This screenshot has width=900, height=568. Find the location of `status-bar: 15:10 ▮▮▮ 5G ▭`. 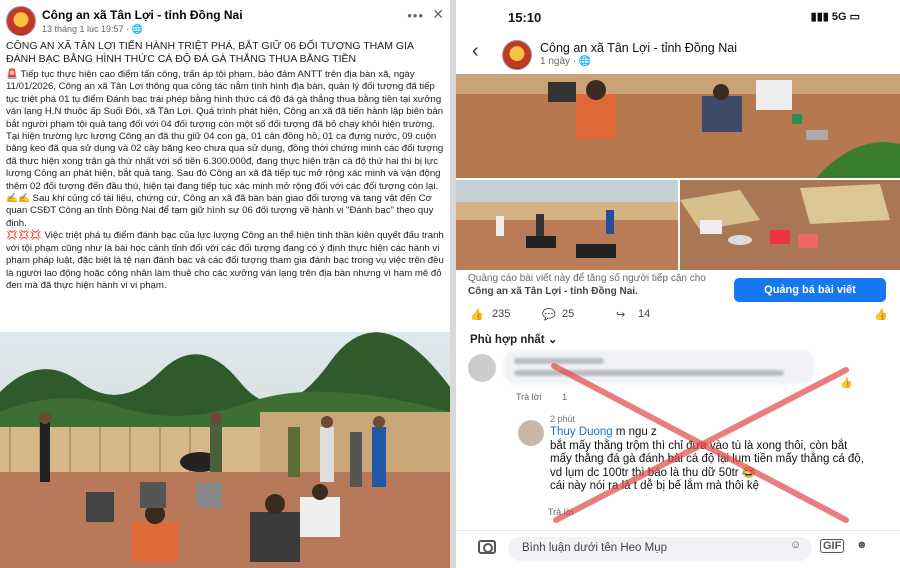

status-bar: 15:10 ▮▮▮ 5G ▭ is located at coordinates (678, 17).